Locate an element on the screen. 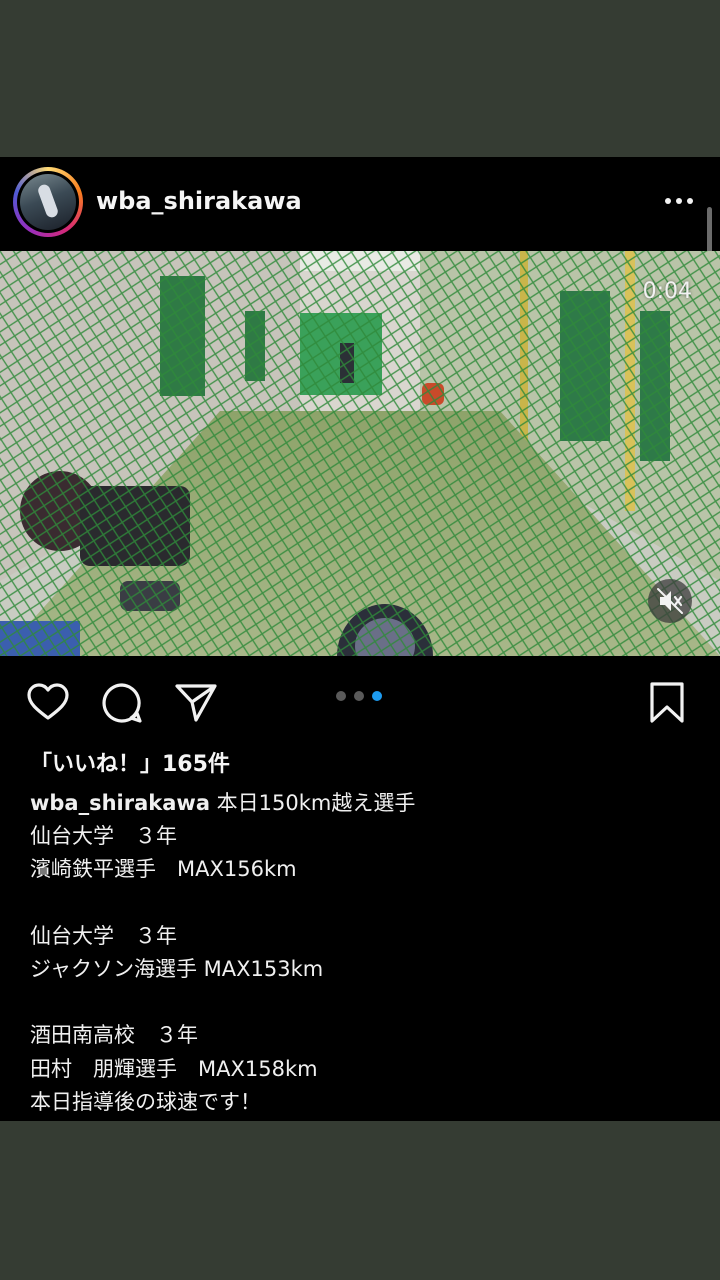 Image resolution: width=720 pixels, height=1280 pixels. carousel-dot-active is located at coordinates (377, 696).